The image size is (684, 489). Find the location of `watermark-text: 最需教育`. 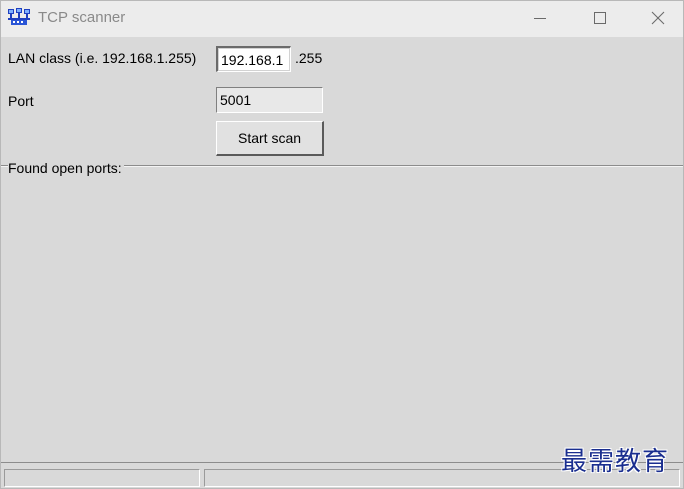

watermark-text: 最需教育 is located at coordinates (615, 462).